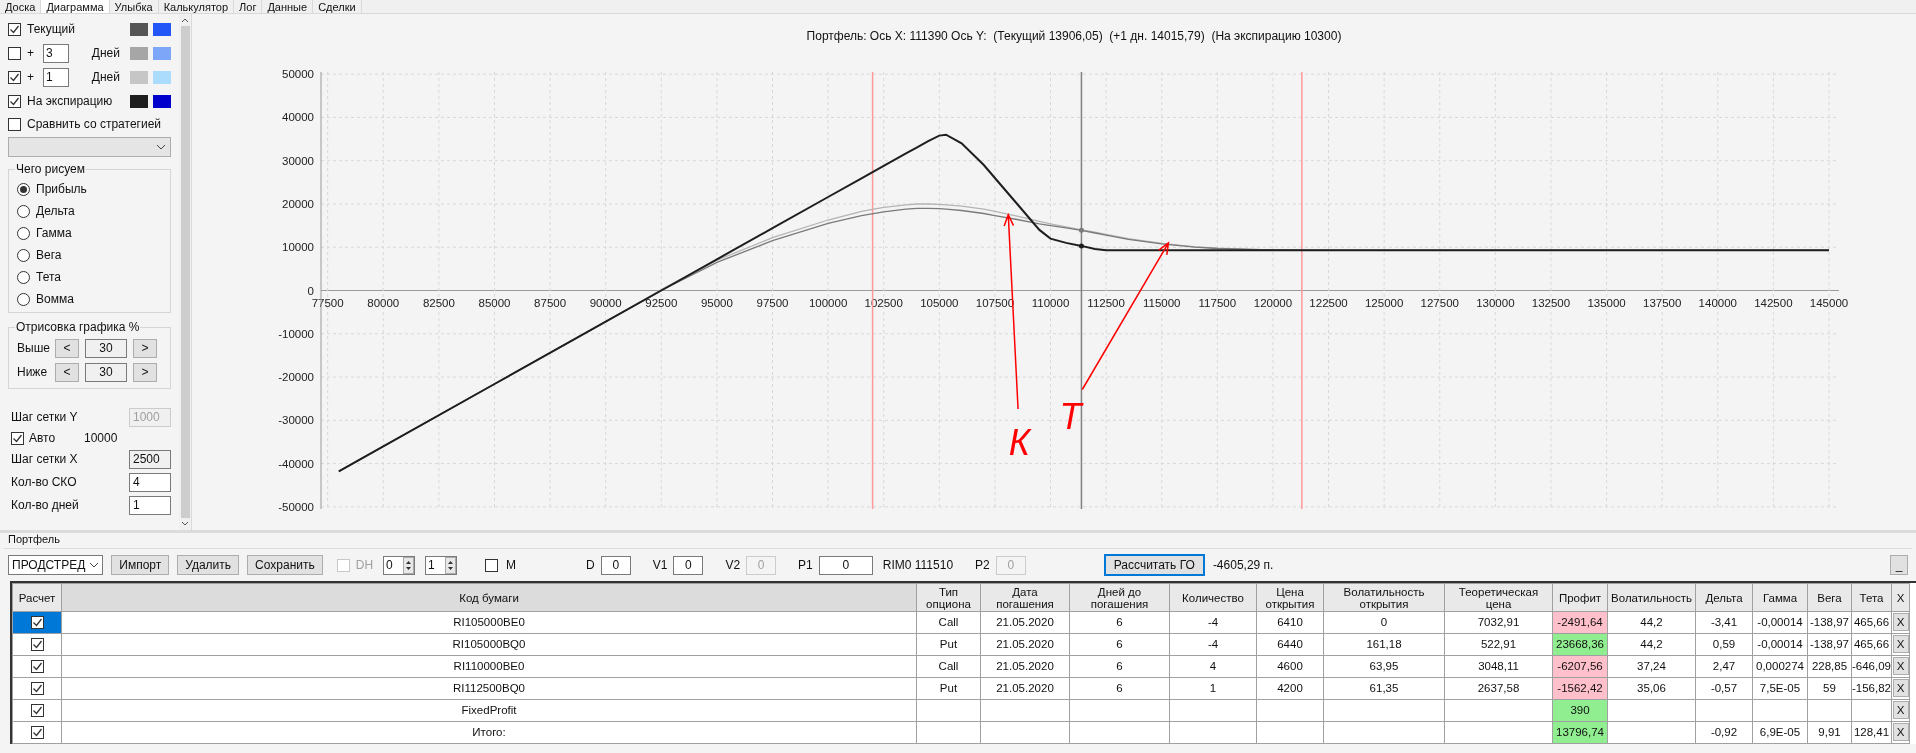  What do you see at coordinates (94, 124) in the screenshot?
I see `compare-label: Сравнить со стратегией` at bounding box center [94, 124].